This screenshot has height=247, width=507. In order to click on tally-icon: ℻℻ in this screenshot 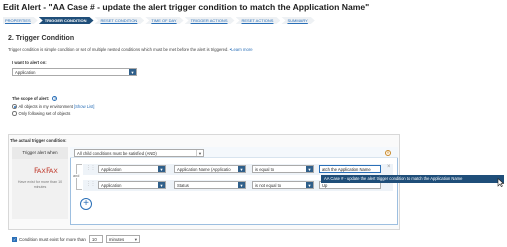, I will do `click(46, 170)`.